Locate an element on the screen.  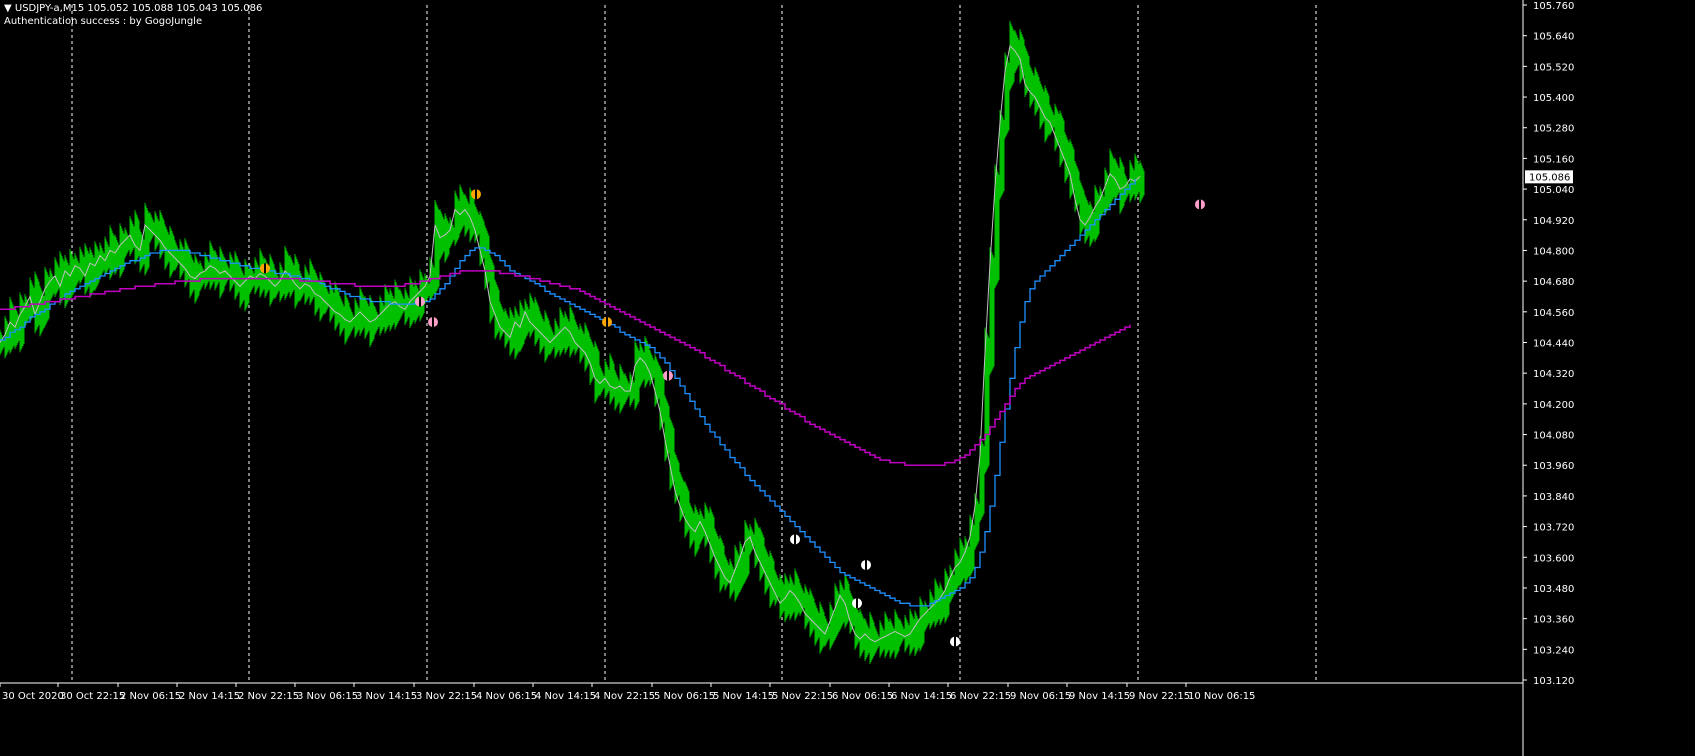
time-tick-label: 2 Nov 14:15 is located at coordinates (209, 696).